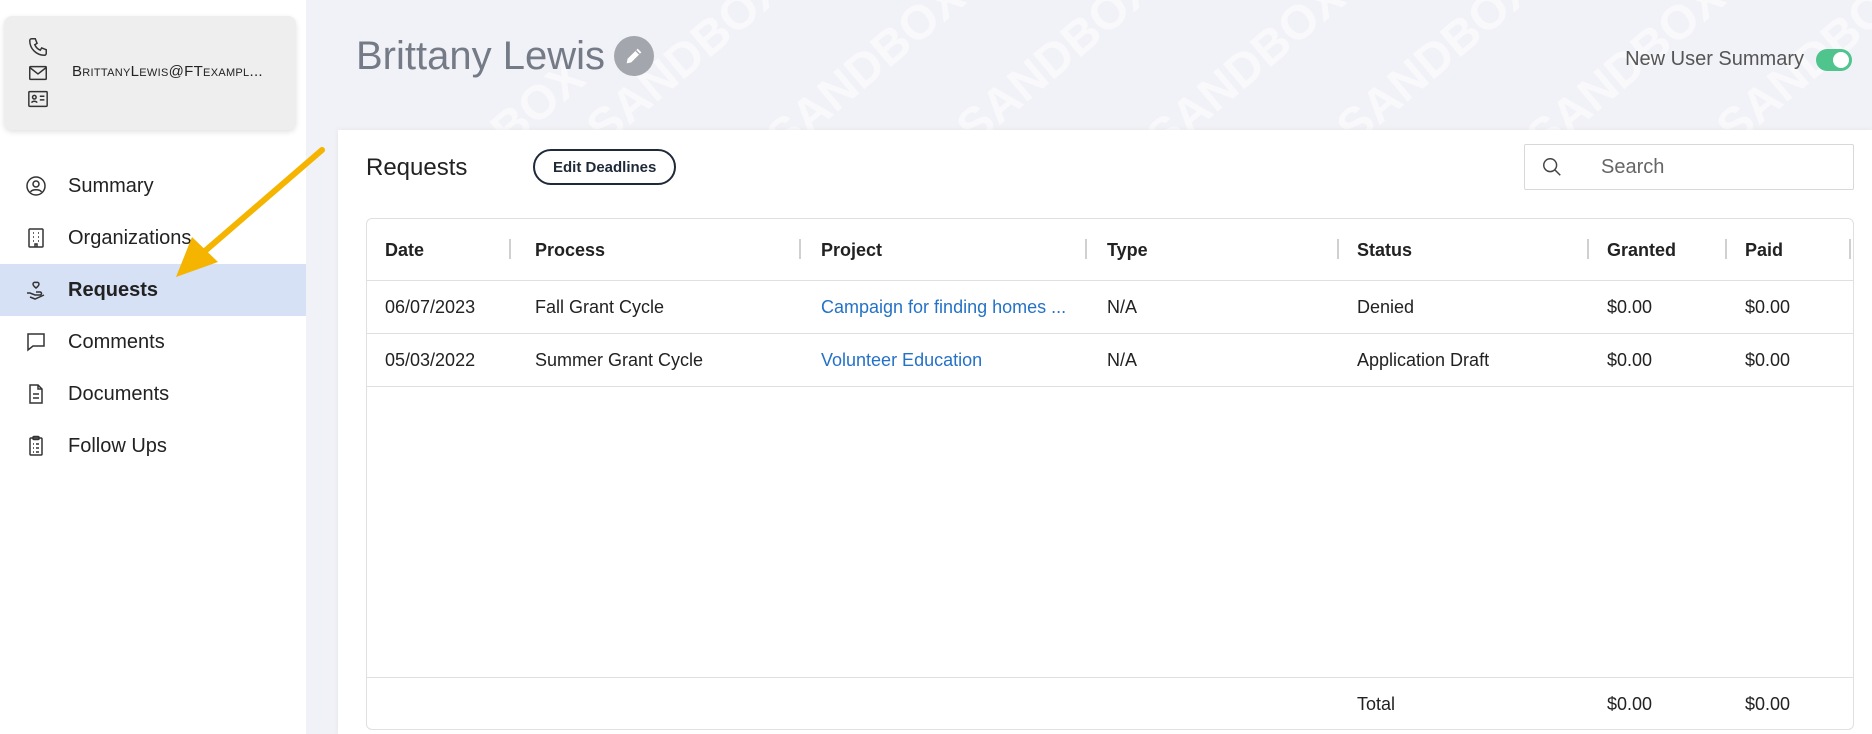 This screenshot has height=734, width=1872. Describe the element at coordinates (605, 167) in the screenshot. I see `edit-deadlines-button: Edit Deadlines` at that location.